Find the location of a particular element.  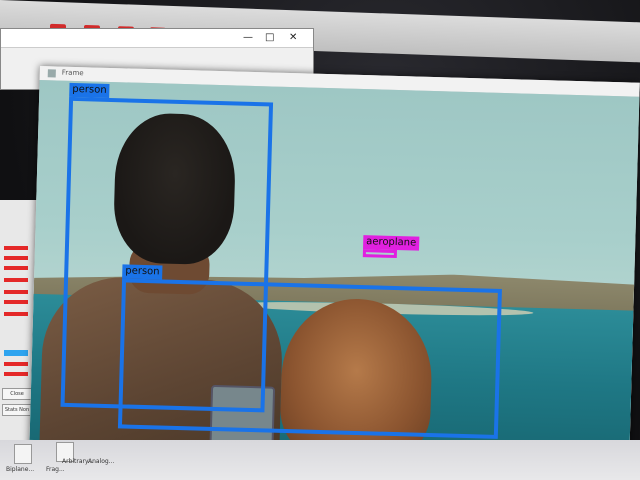

close-icon: ✕ is located at coordinates (293, 37).